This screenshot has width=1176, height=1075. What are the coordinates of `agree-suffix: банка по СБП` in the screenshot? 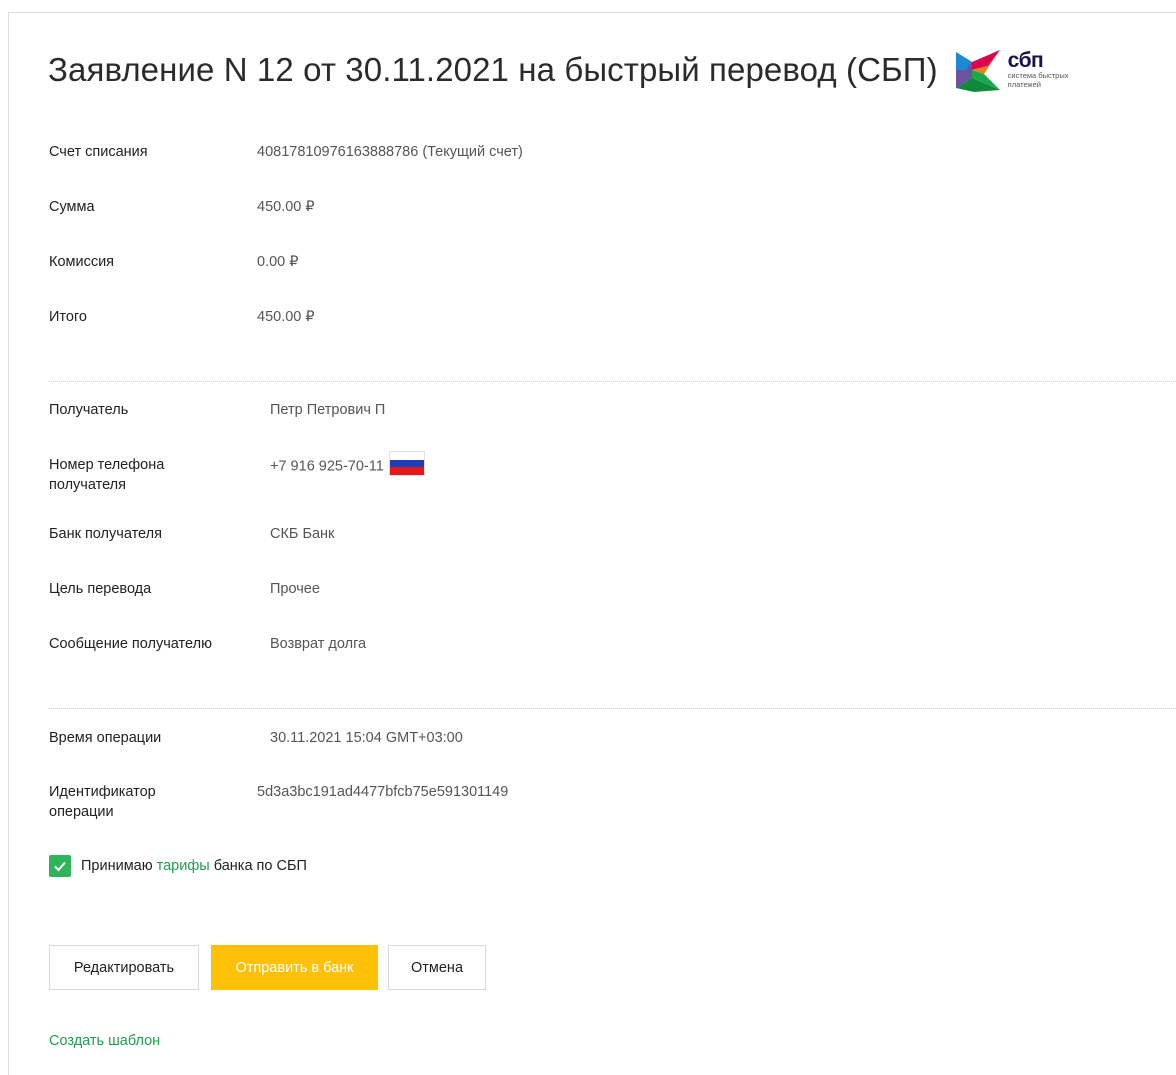 It's located at (260, 866).